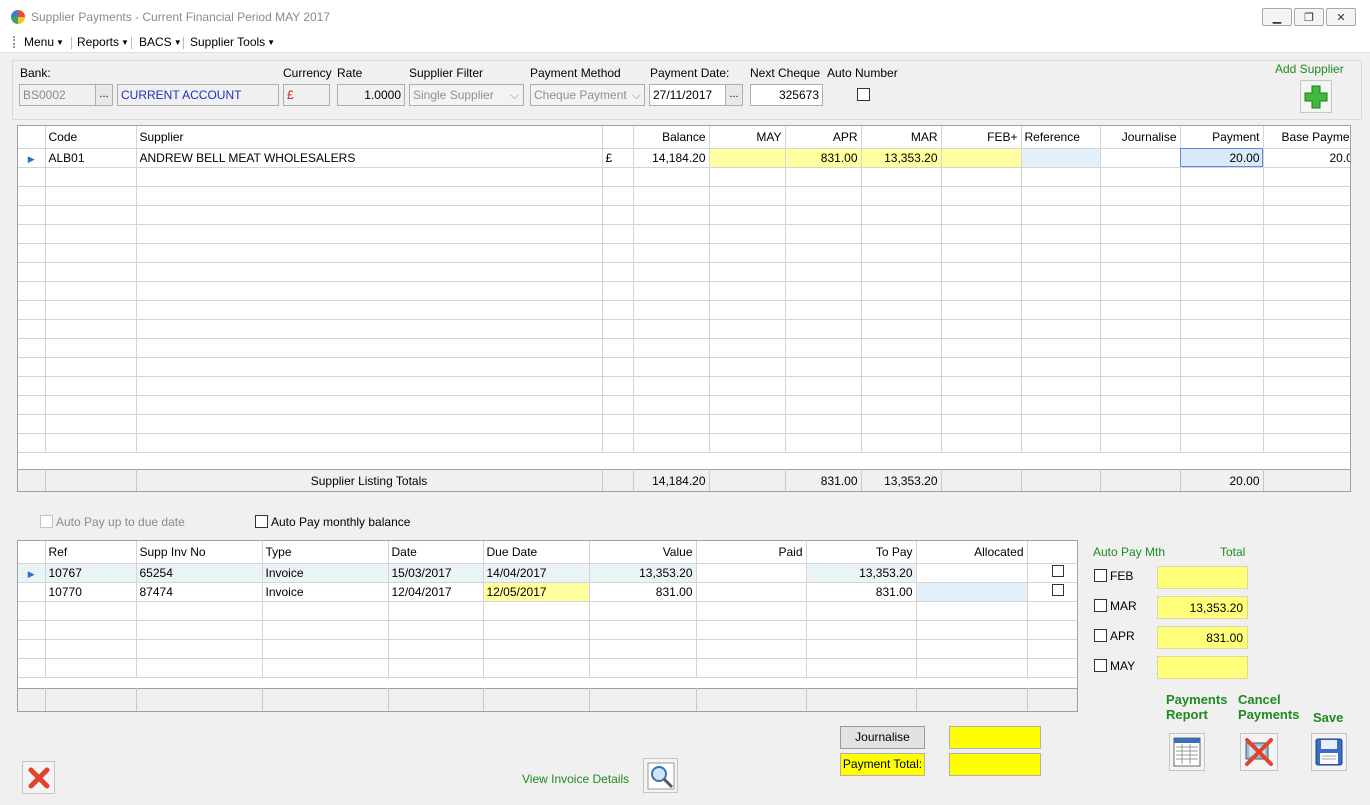 The width and height of the screenshot is (1370, 805). What do you see at coordinates (1100, 575) in the screenshot?
I see `auto-pay-feb-checkbox` at bounding box center [1100, 575].